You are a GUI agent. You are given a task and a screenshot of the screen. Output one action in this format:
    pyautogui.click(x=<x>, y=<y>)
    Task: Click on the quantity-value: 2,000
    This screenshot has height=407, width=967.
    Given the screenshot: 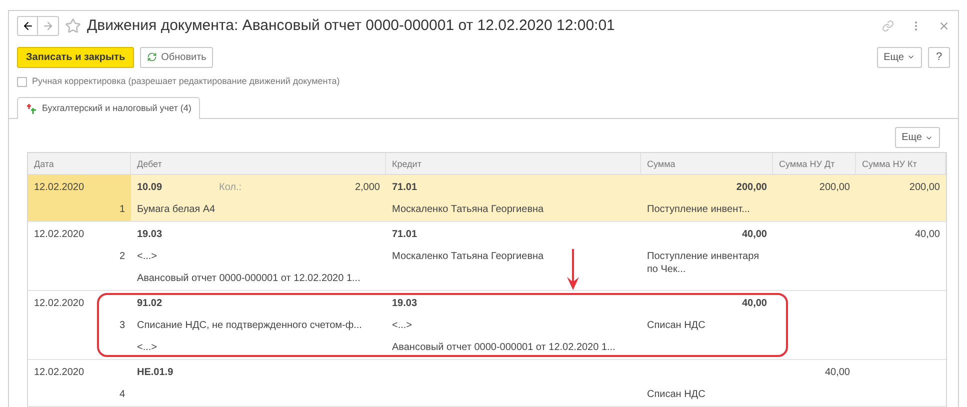 What is the action you would take?
    pyautogui.click(x=367, y=188)
    